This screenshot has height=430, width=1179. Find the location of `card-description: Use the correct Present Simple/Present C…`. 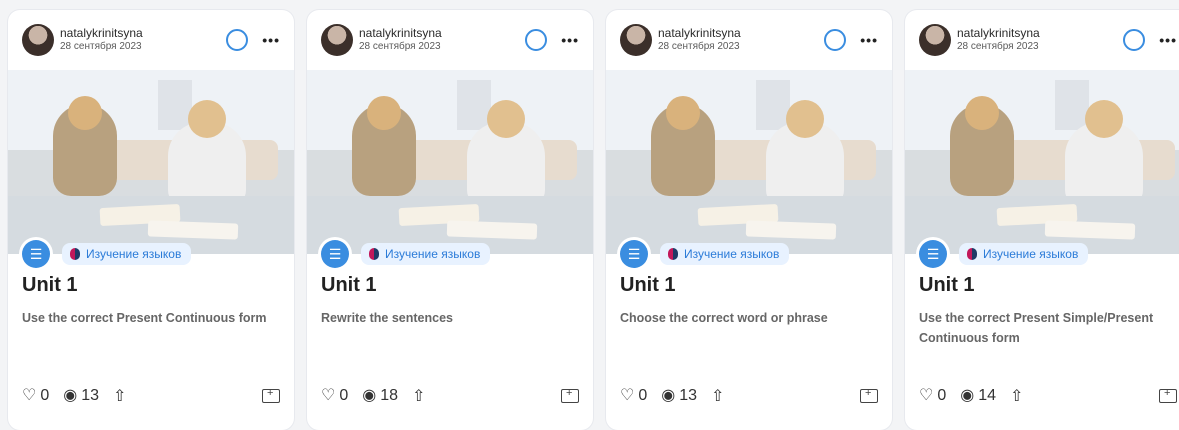

card-description: Use the correct Present Simple/Present C… is located at coordinates (1036, 328).